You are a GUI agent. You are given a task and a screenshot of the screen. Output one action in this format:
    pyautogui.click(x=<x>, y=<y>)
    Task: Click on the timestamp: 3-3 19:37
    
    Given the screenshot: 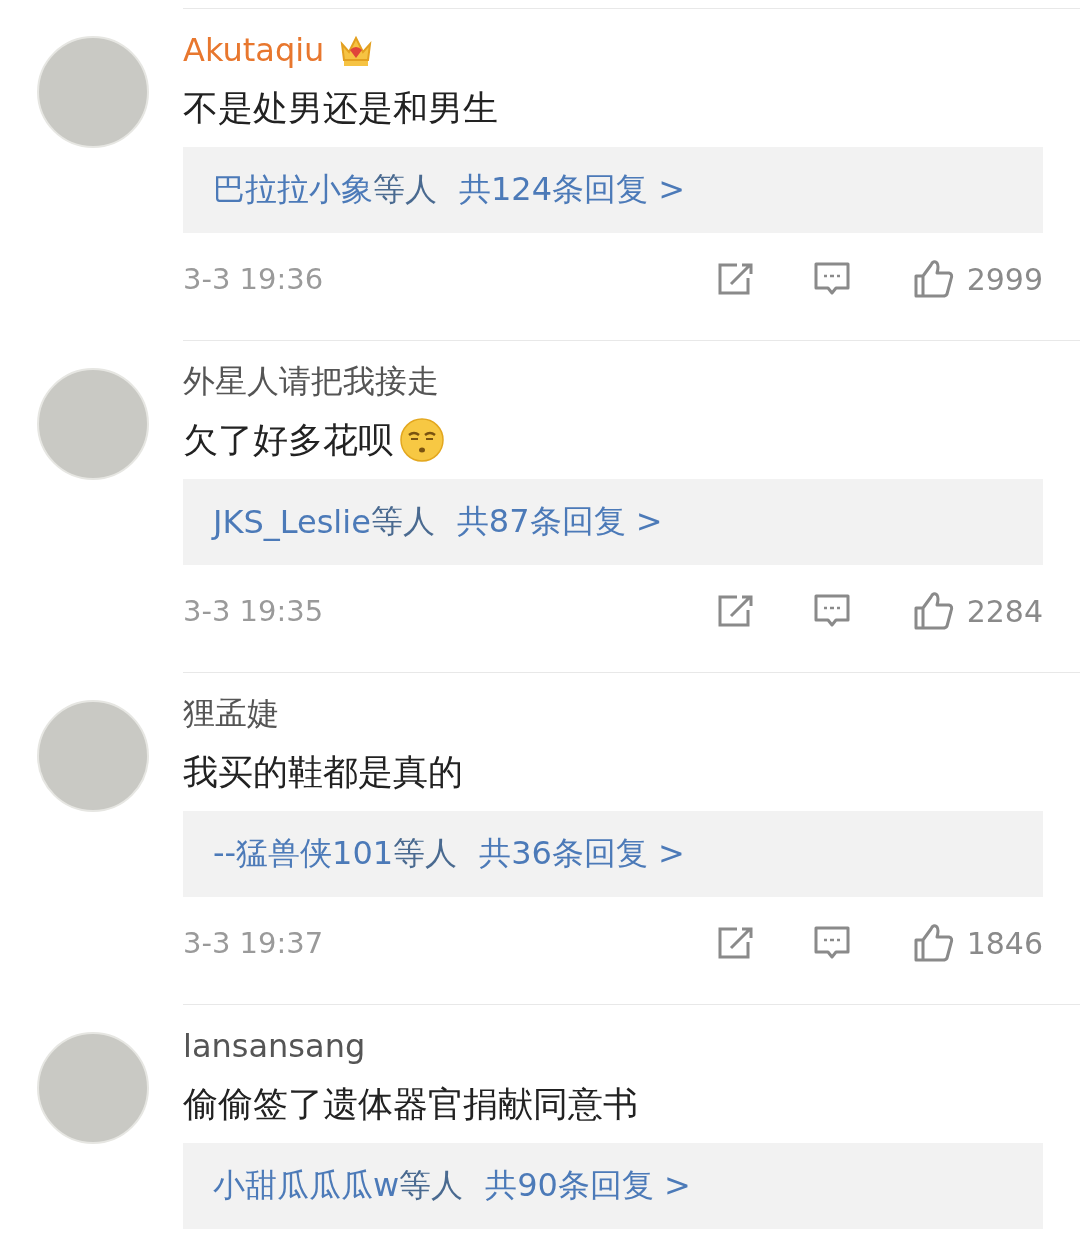 What is the action you would take?
    pyautogui.click(x=254, y=943)
    